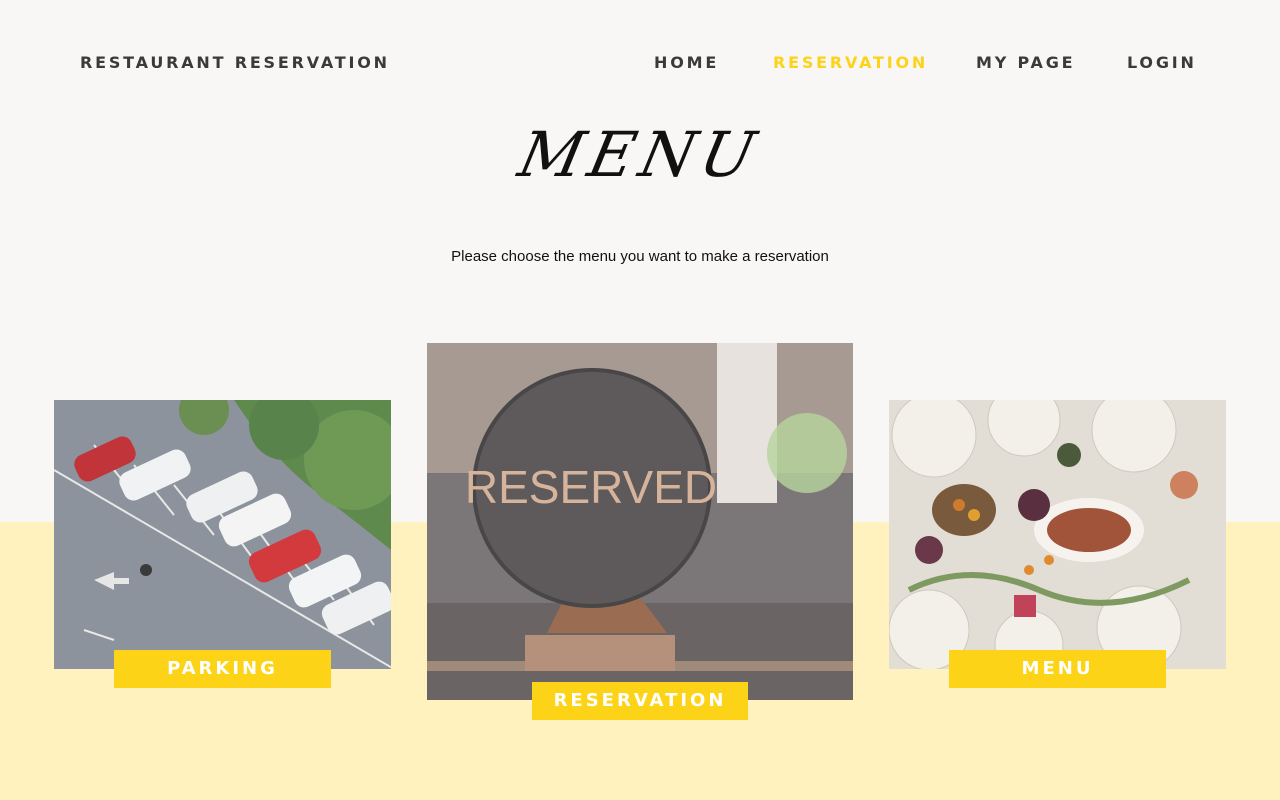  Describe the element at coordinates (1162, 62) in the screenshot. I see `nav-login: LOGIN` at that location.